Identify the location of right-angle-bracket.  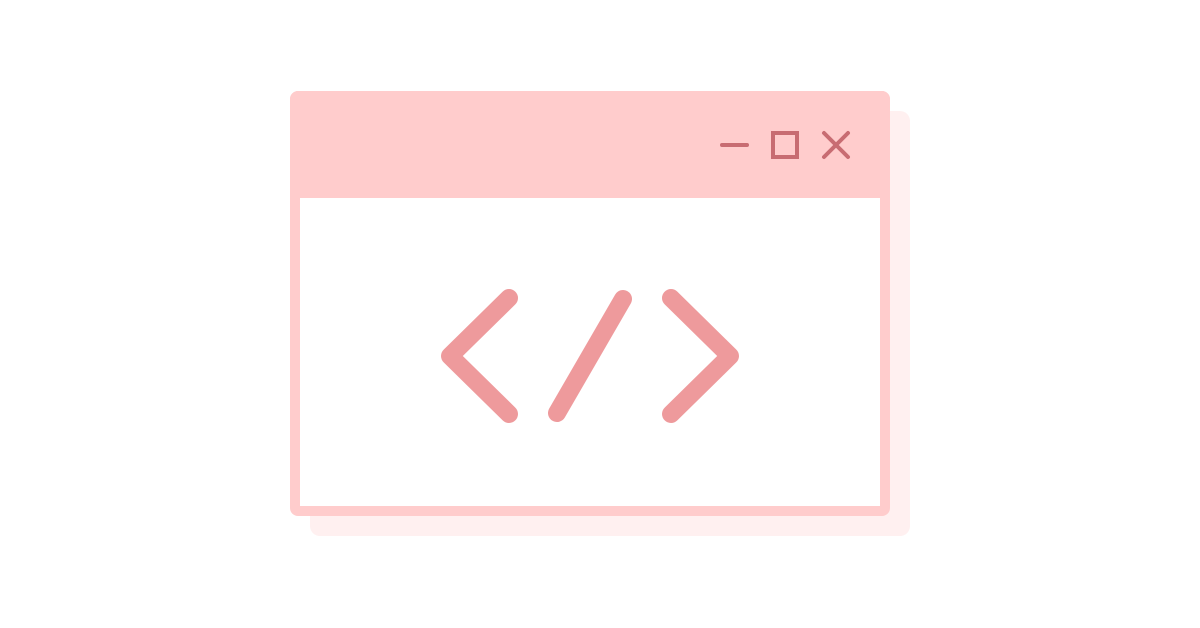
(700, 356).